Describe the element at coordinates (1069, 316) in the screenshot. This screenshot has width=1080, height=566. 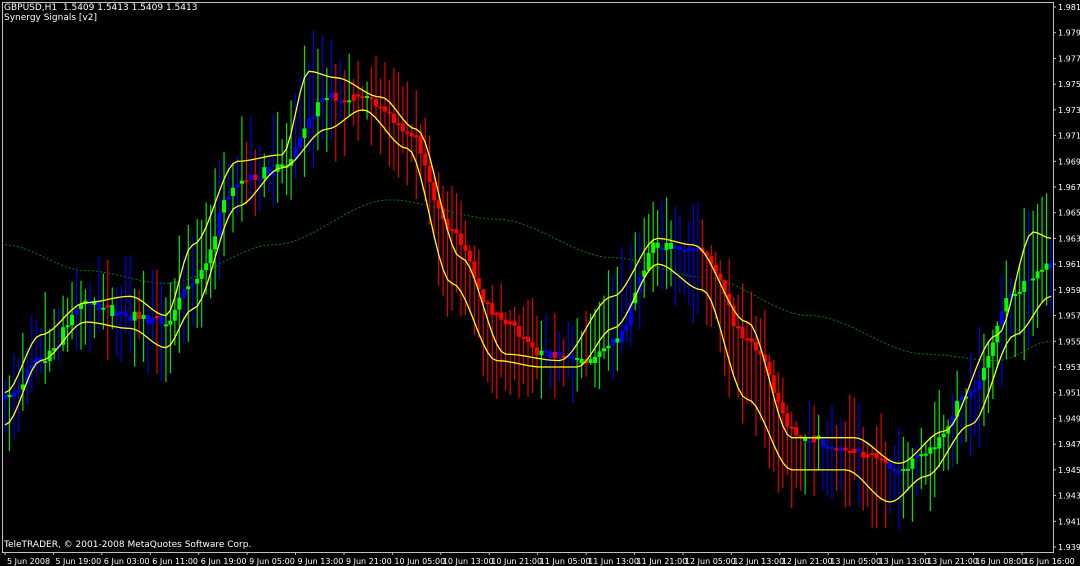
I see `y-tick-label: 1.9575` at that location.